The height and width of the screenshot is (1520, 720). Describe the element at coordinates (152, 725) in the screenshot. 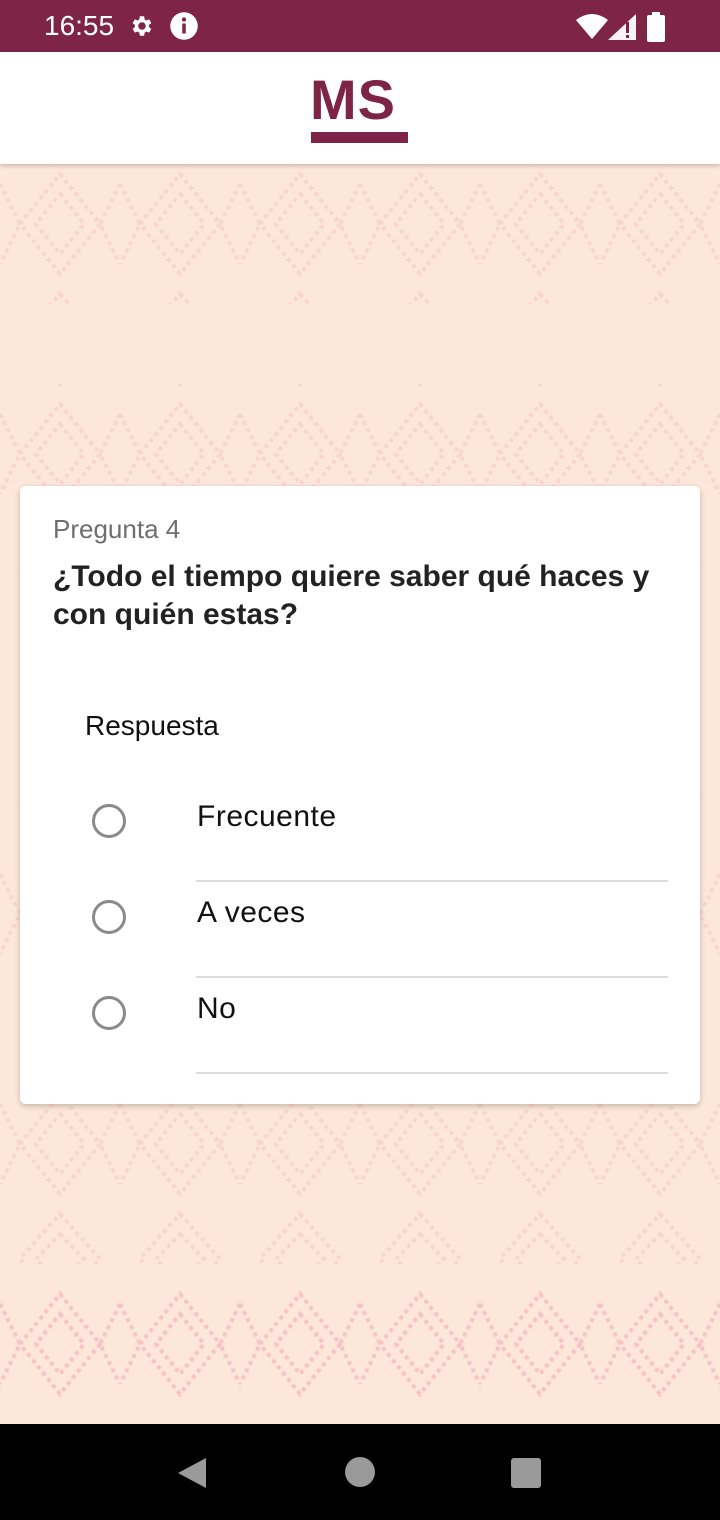

I see `answer-label: Respuesta` at that location.